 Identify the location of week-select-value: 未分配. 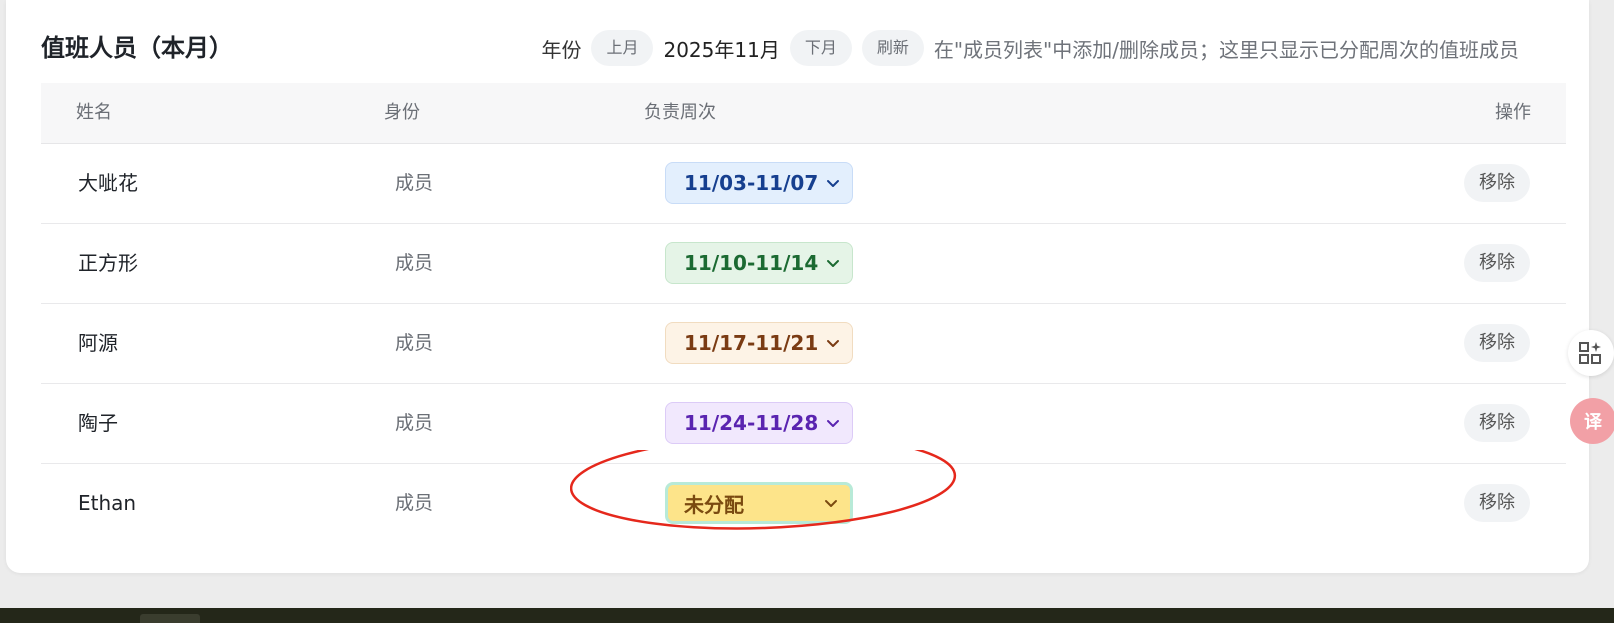
(714, 504).